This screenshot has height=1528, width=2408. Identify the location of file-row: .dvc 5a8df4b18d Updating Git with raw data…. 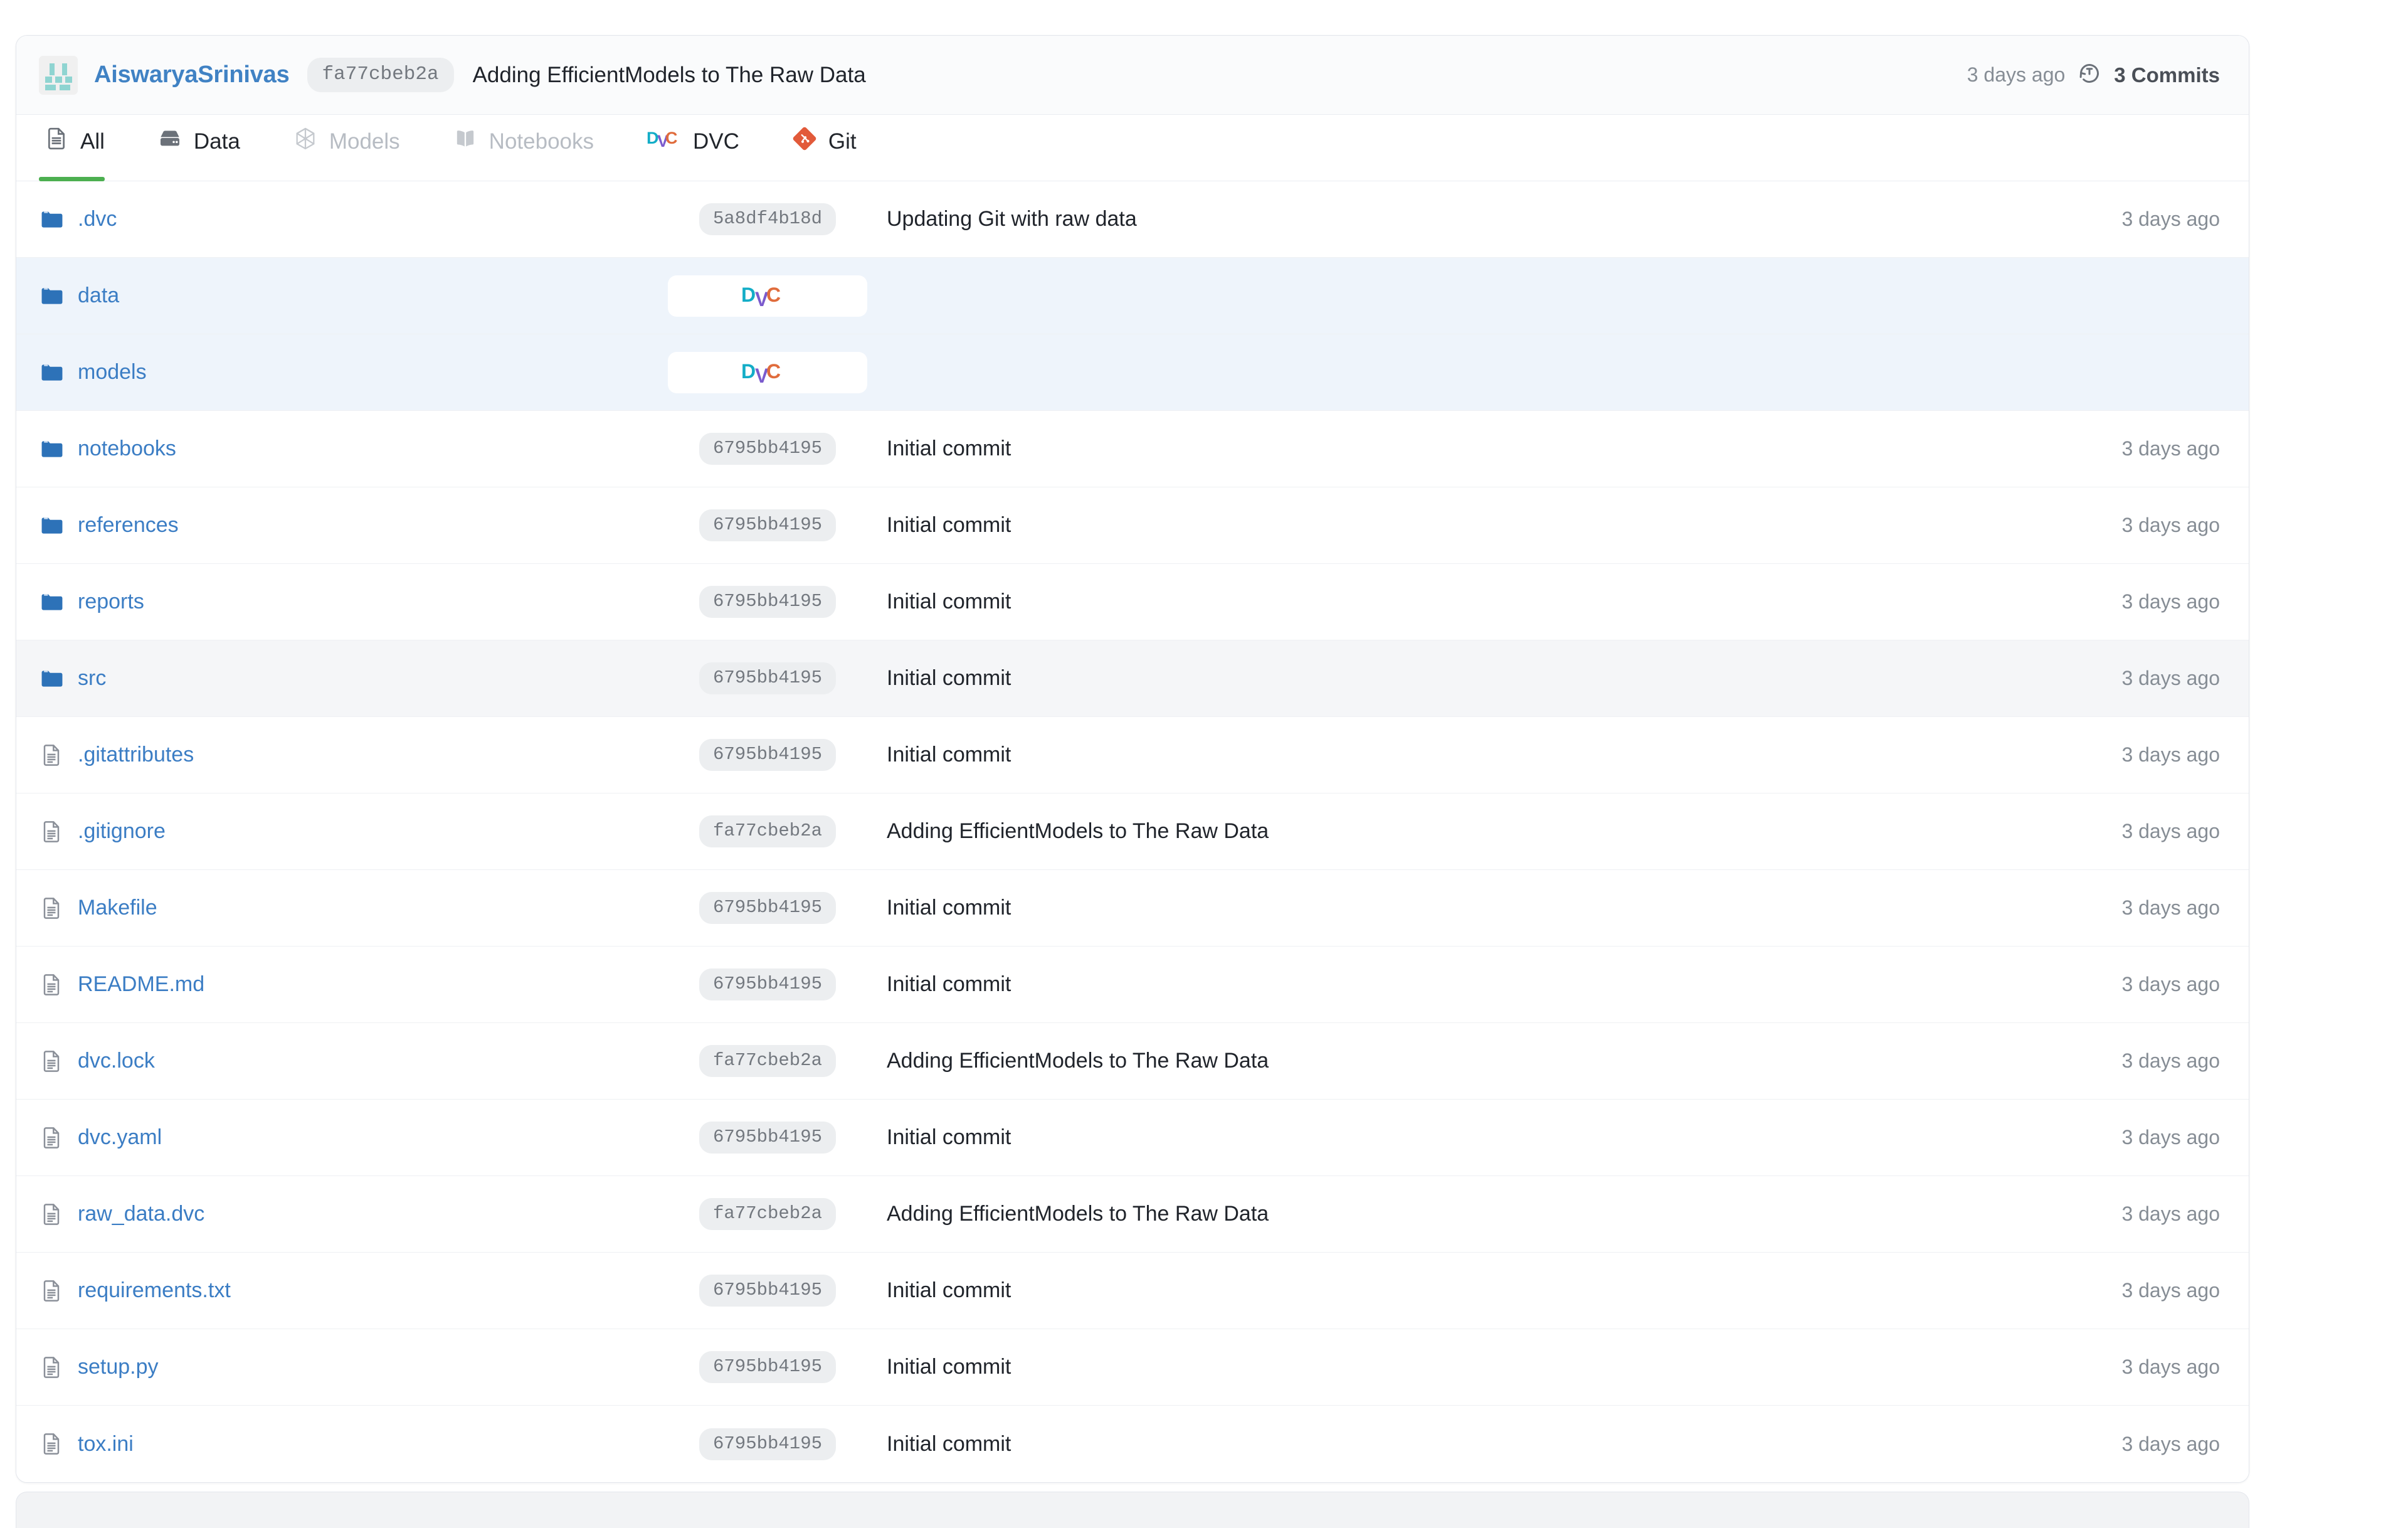
(1132, 219).